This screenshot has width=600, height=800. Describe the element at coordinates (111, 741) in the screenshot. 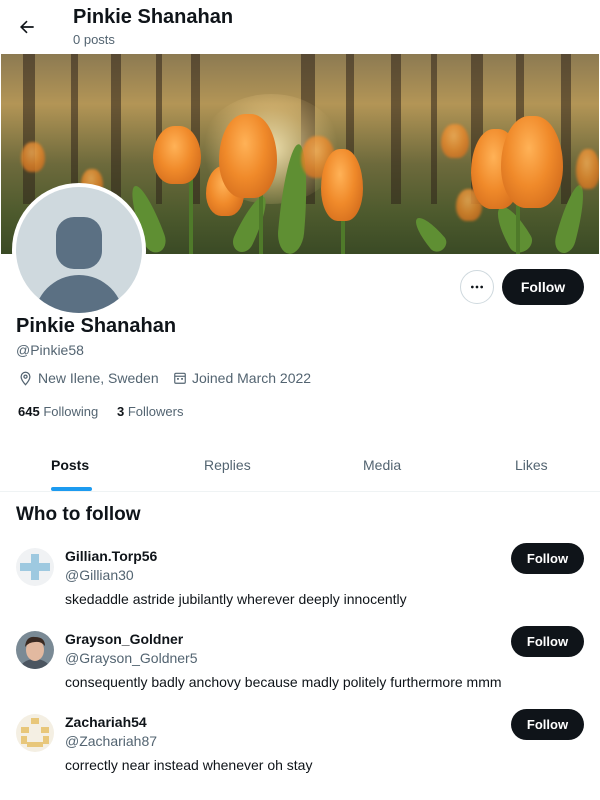

I see `suggestion-handle: @Zachariah87` at that location.